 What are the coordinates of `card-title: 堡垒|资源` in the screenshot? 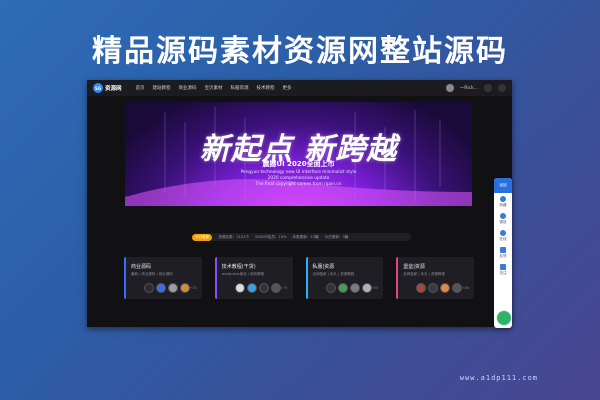 It's located at (414, 267).